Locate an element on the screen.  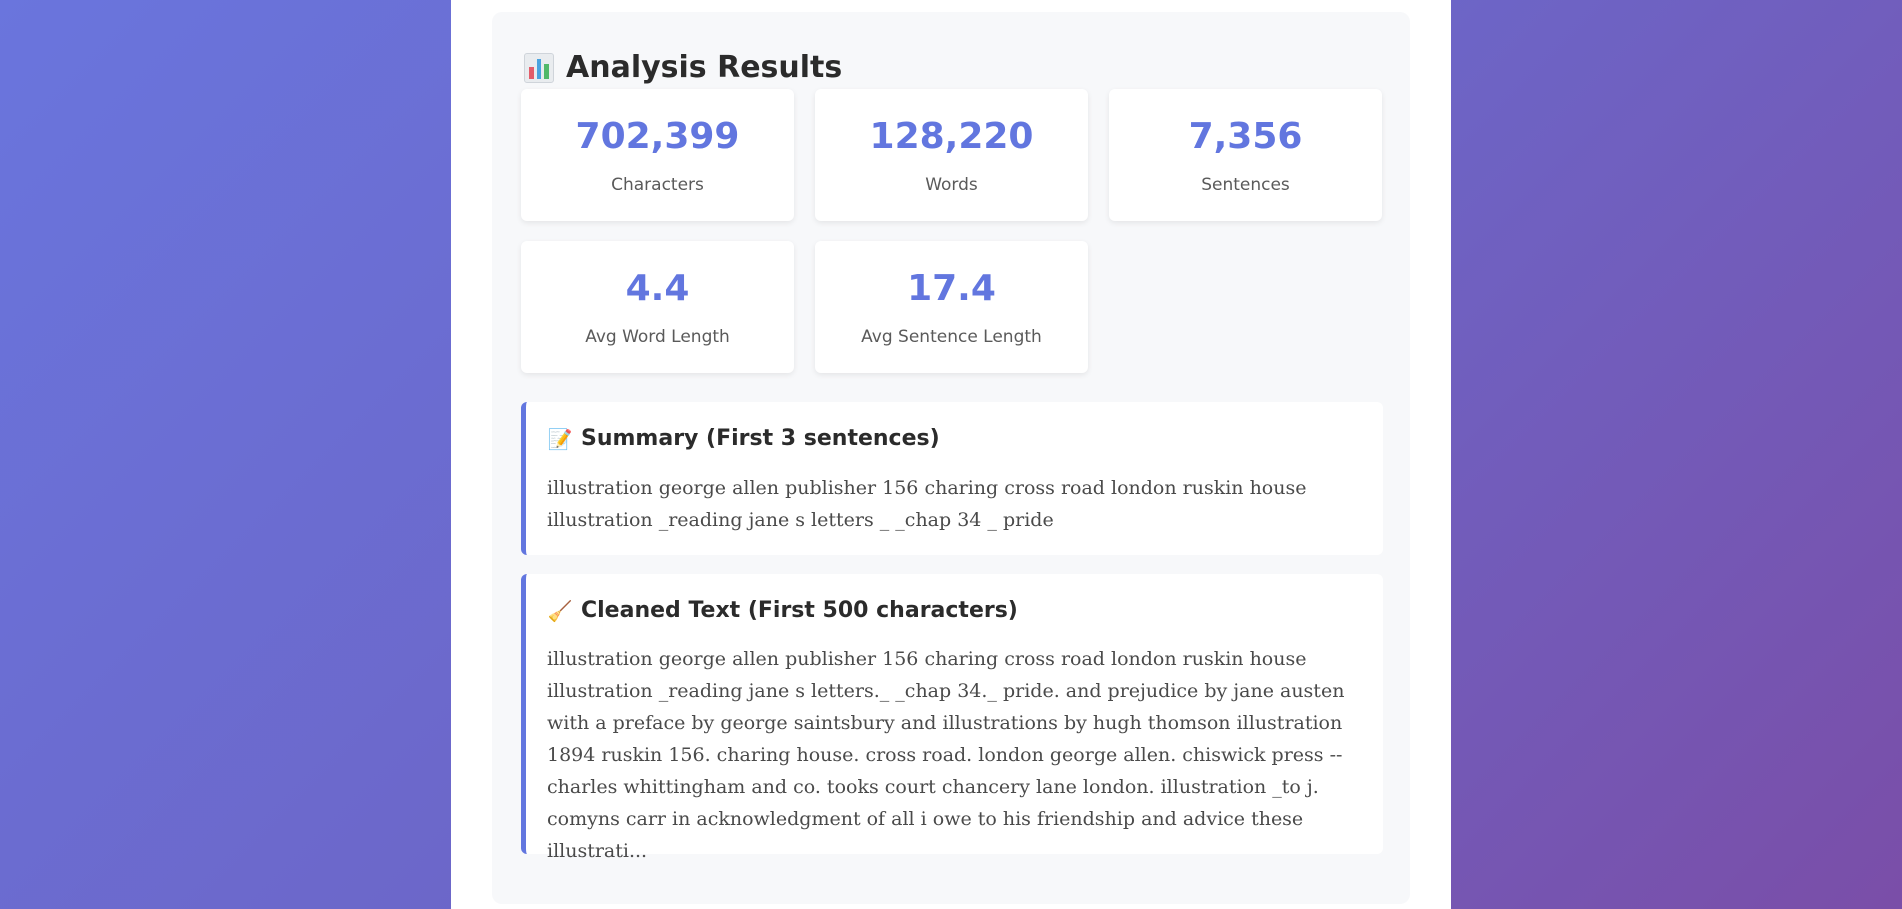
stat-value: 7,356 is located at coordinates (1245, 136).